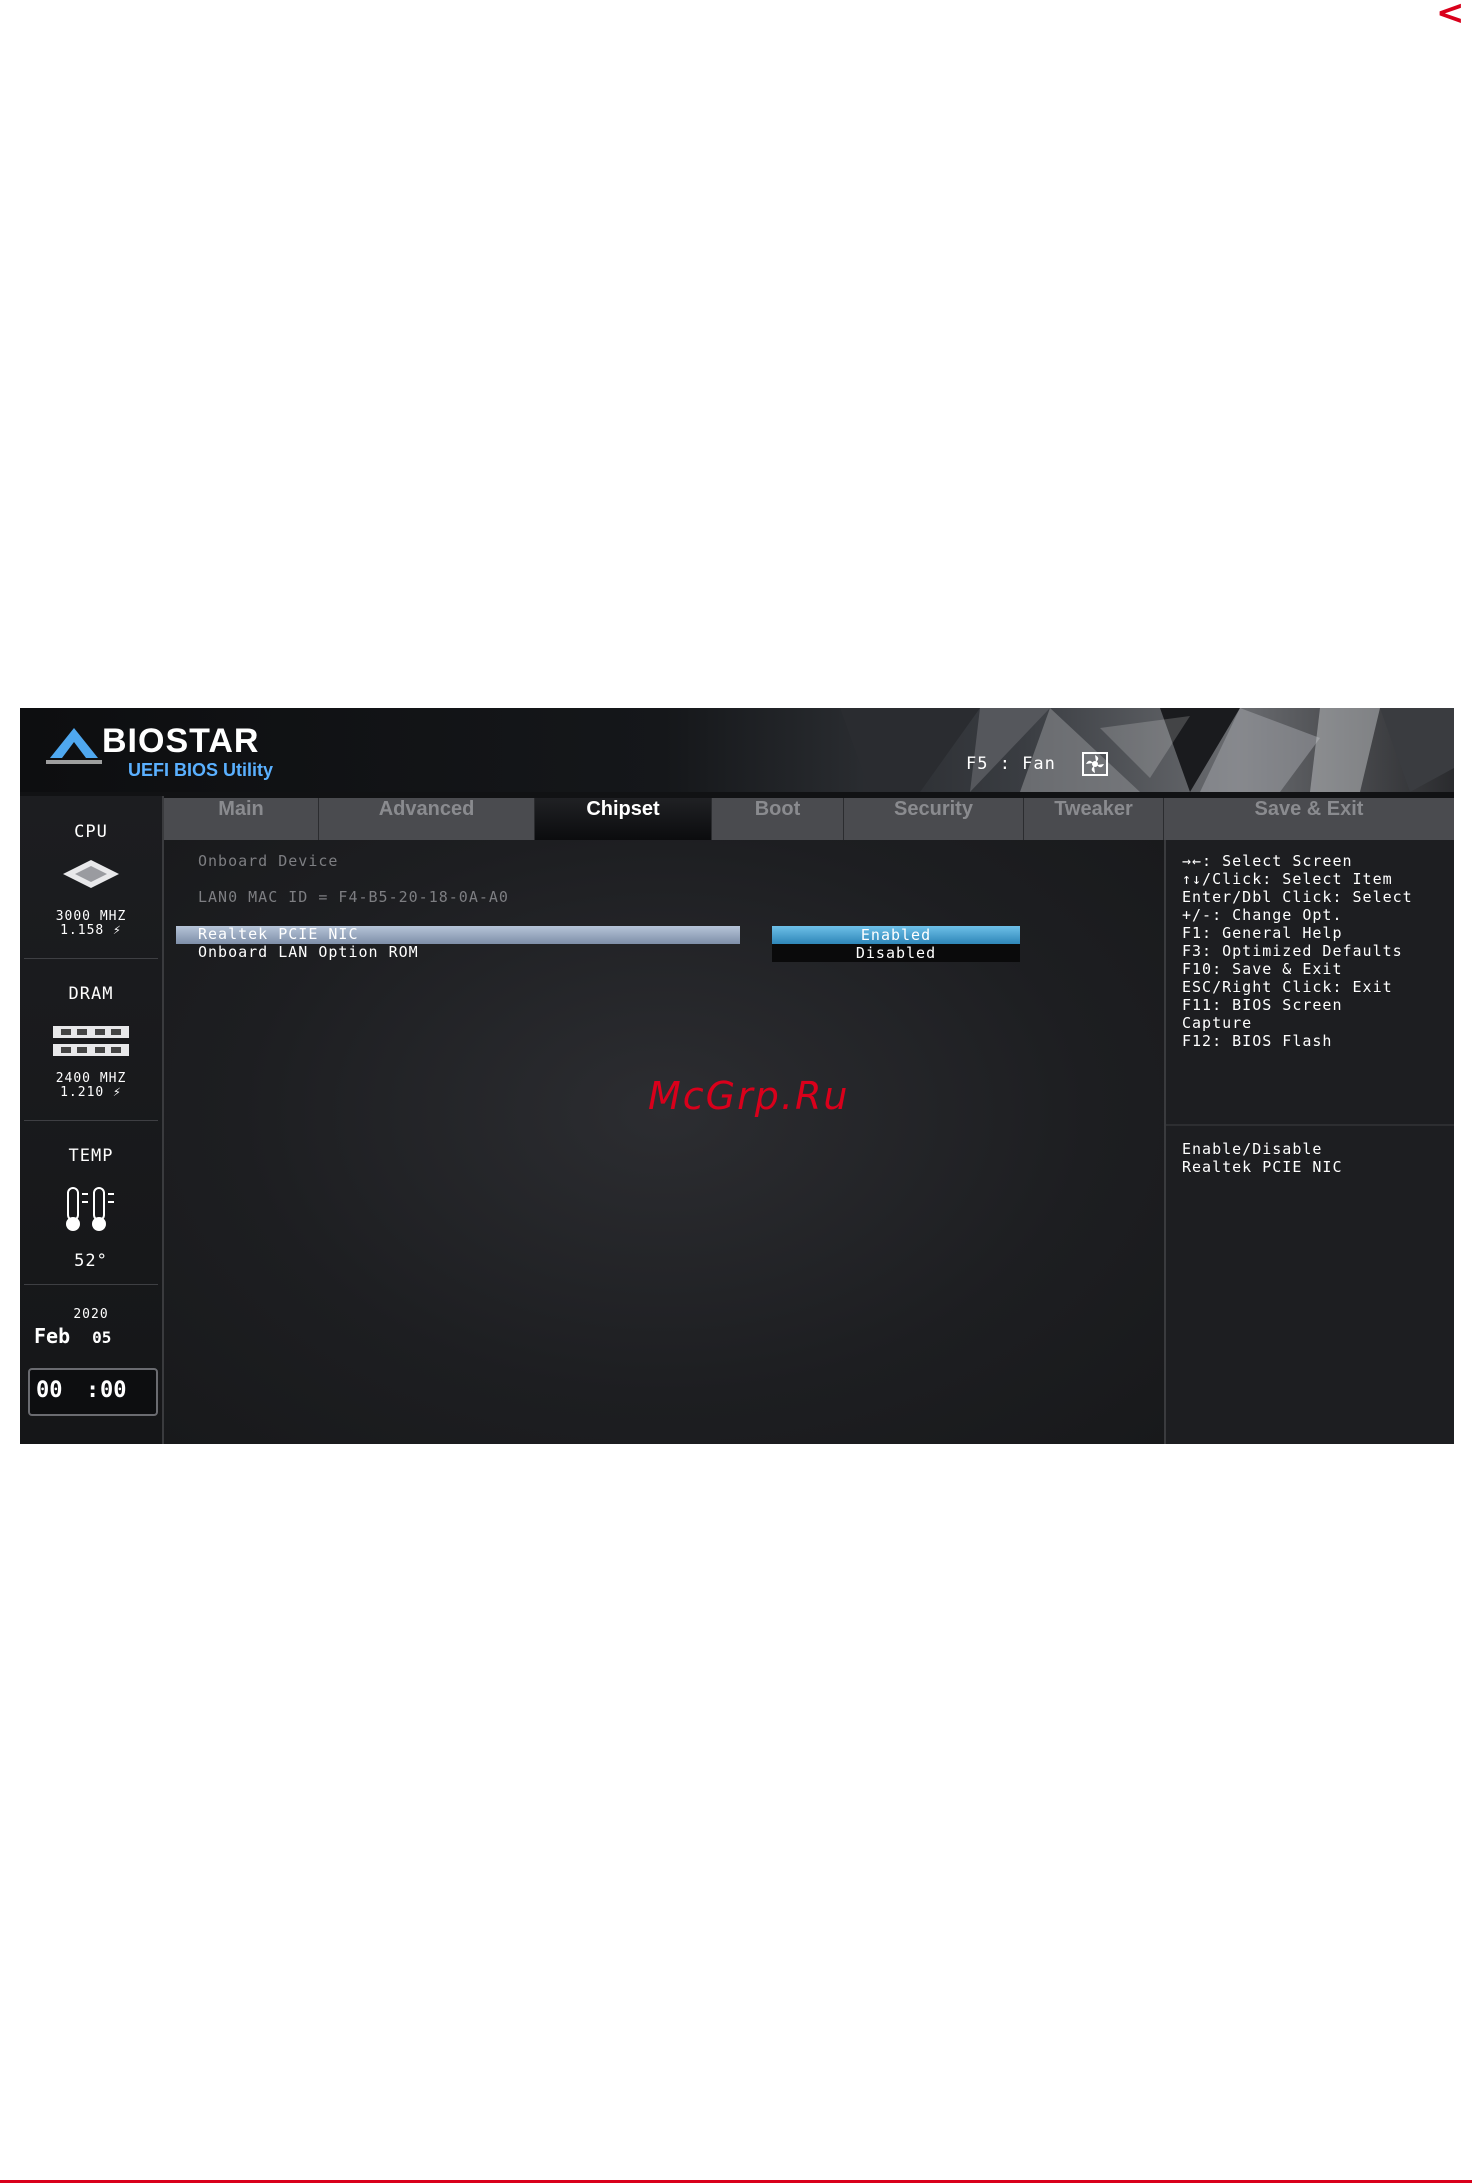 Image resolution: width=1472 pixels, height=2184 pixels. I want to click on cpu-voltage: 1.158 ⚡, so click(91, 930).